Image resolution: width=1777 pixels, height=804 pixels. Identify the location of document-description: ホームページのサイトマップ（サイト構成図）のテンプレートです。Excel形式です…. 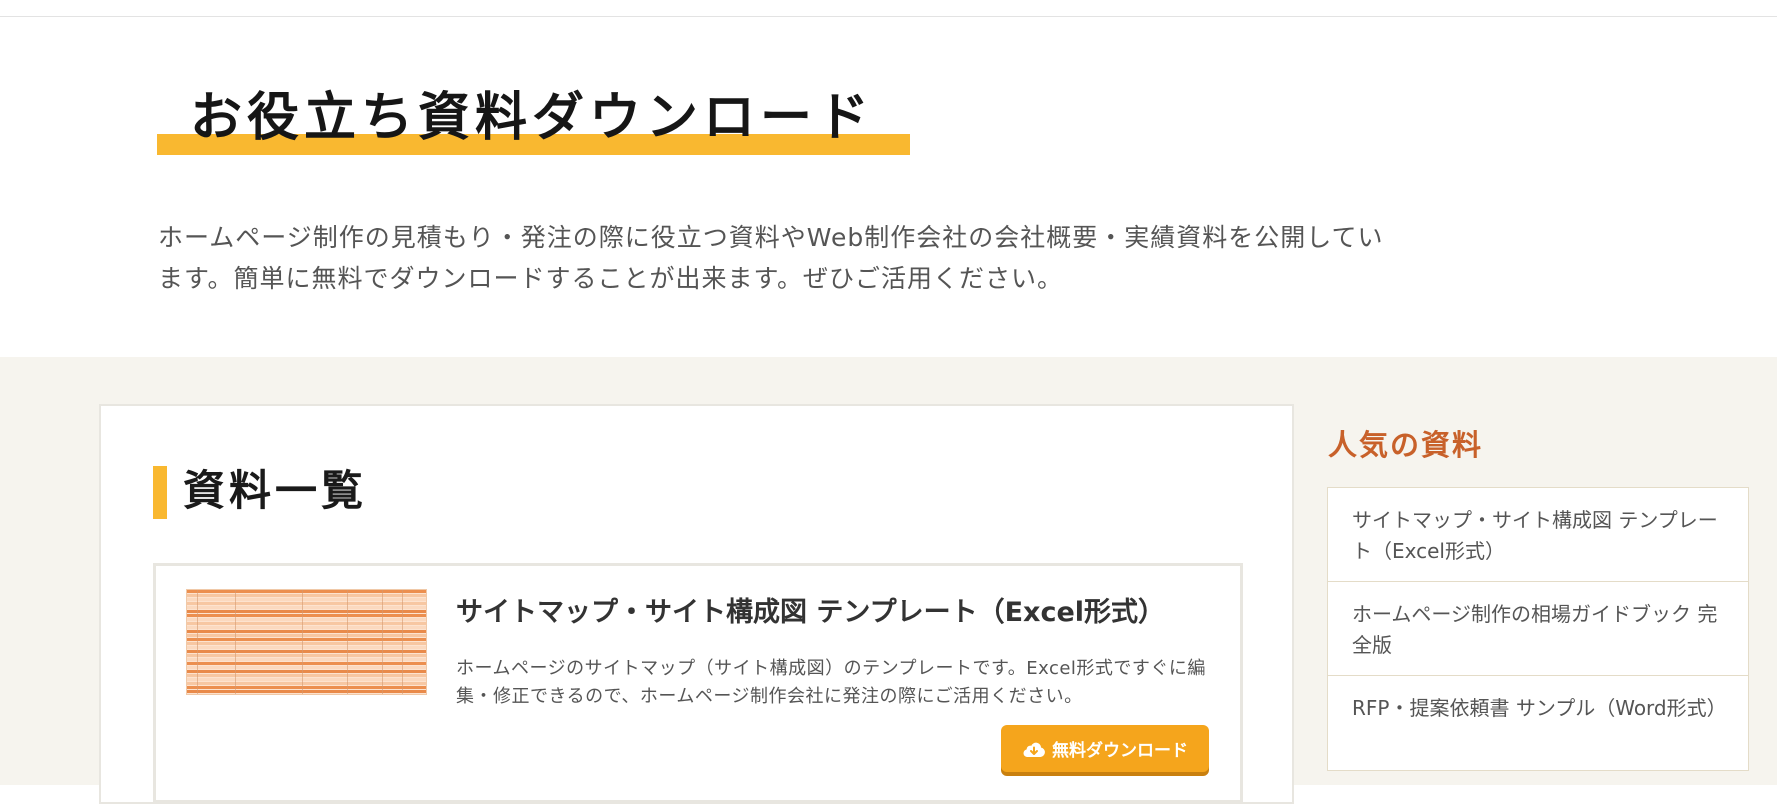
(831, 682).